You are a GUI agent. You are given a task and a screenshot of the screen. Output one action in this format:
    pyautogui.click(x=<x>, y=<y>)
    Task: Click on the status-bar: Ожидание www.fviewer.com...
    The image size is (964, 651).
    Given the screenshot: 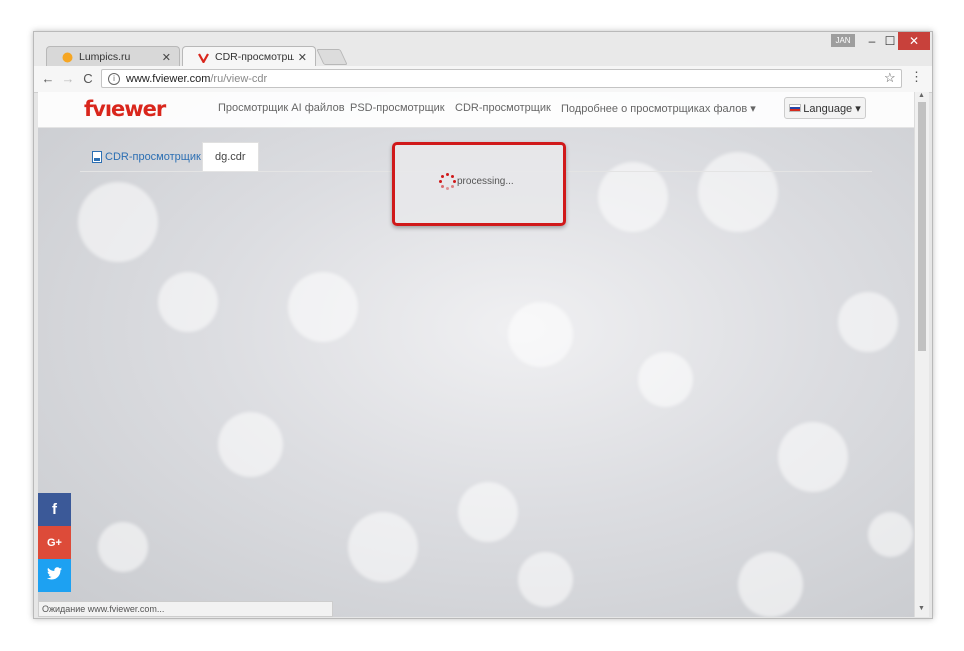 What is the action you would take?
    pyautogui.click(x=185, y=609)
    